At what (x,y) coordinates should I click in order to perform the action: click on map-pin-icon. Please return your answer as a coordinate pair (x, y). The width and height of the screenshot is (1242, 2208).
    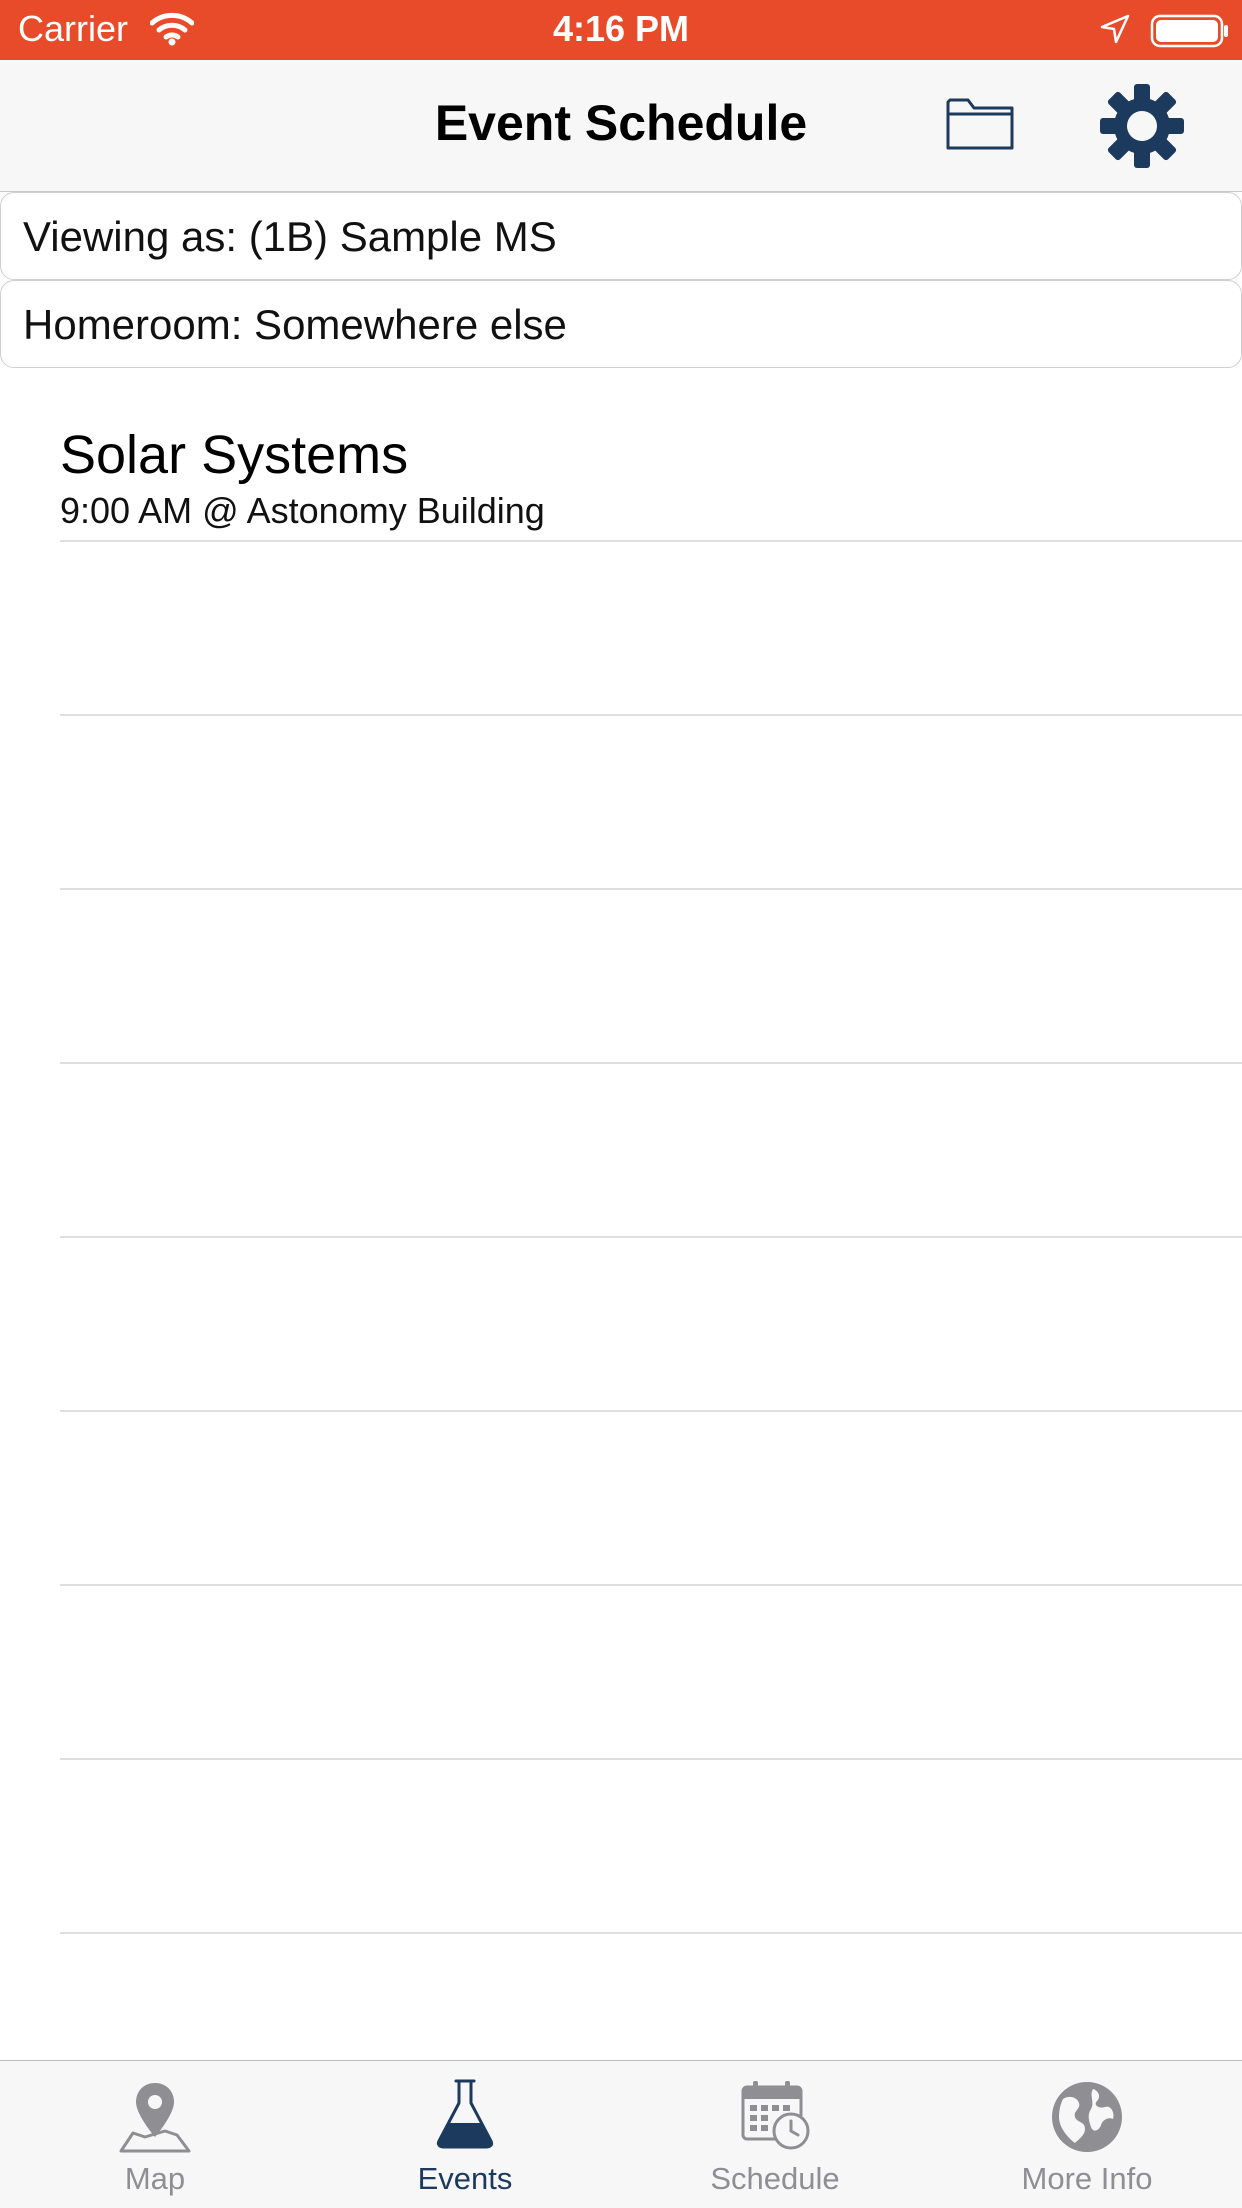
    Looking at the image, I should click on (155, 2119).